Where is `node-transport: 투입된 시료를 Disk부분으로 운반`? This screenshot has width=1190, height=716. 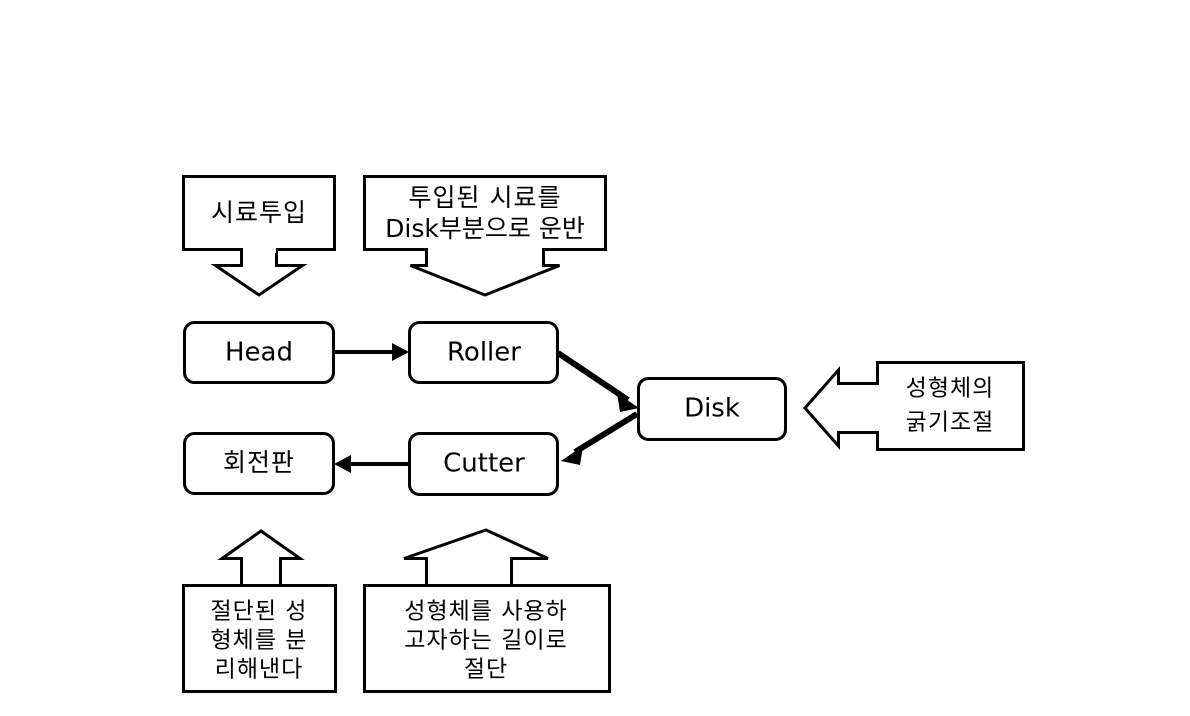 node-transport: 투입된 시료를 Disk부분으로 운반 is located at coordinates (485, 213).